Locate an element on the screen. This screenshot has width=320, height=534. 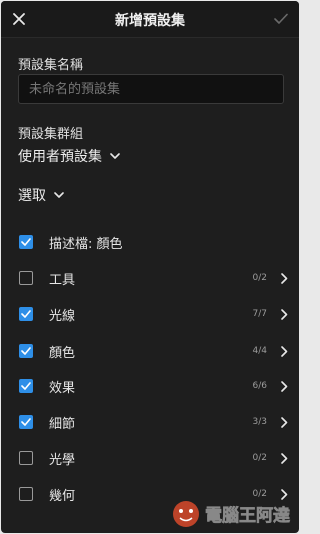
list-item-profile-color: 描述檔: 顏色 is located at coordinates (150, 242).